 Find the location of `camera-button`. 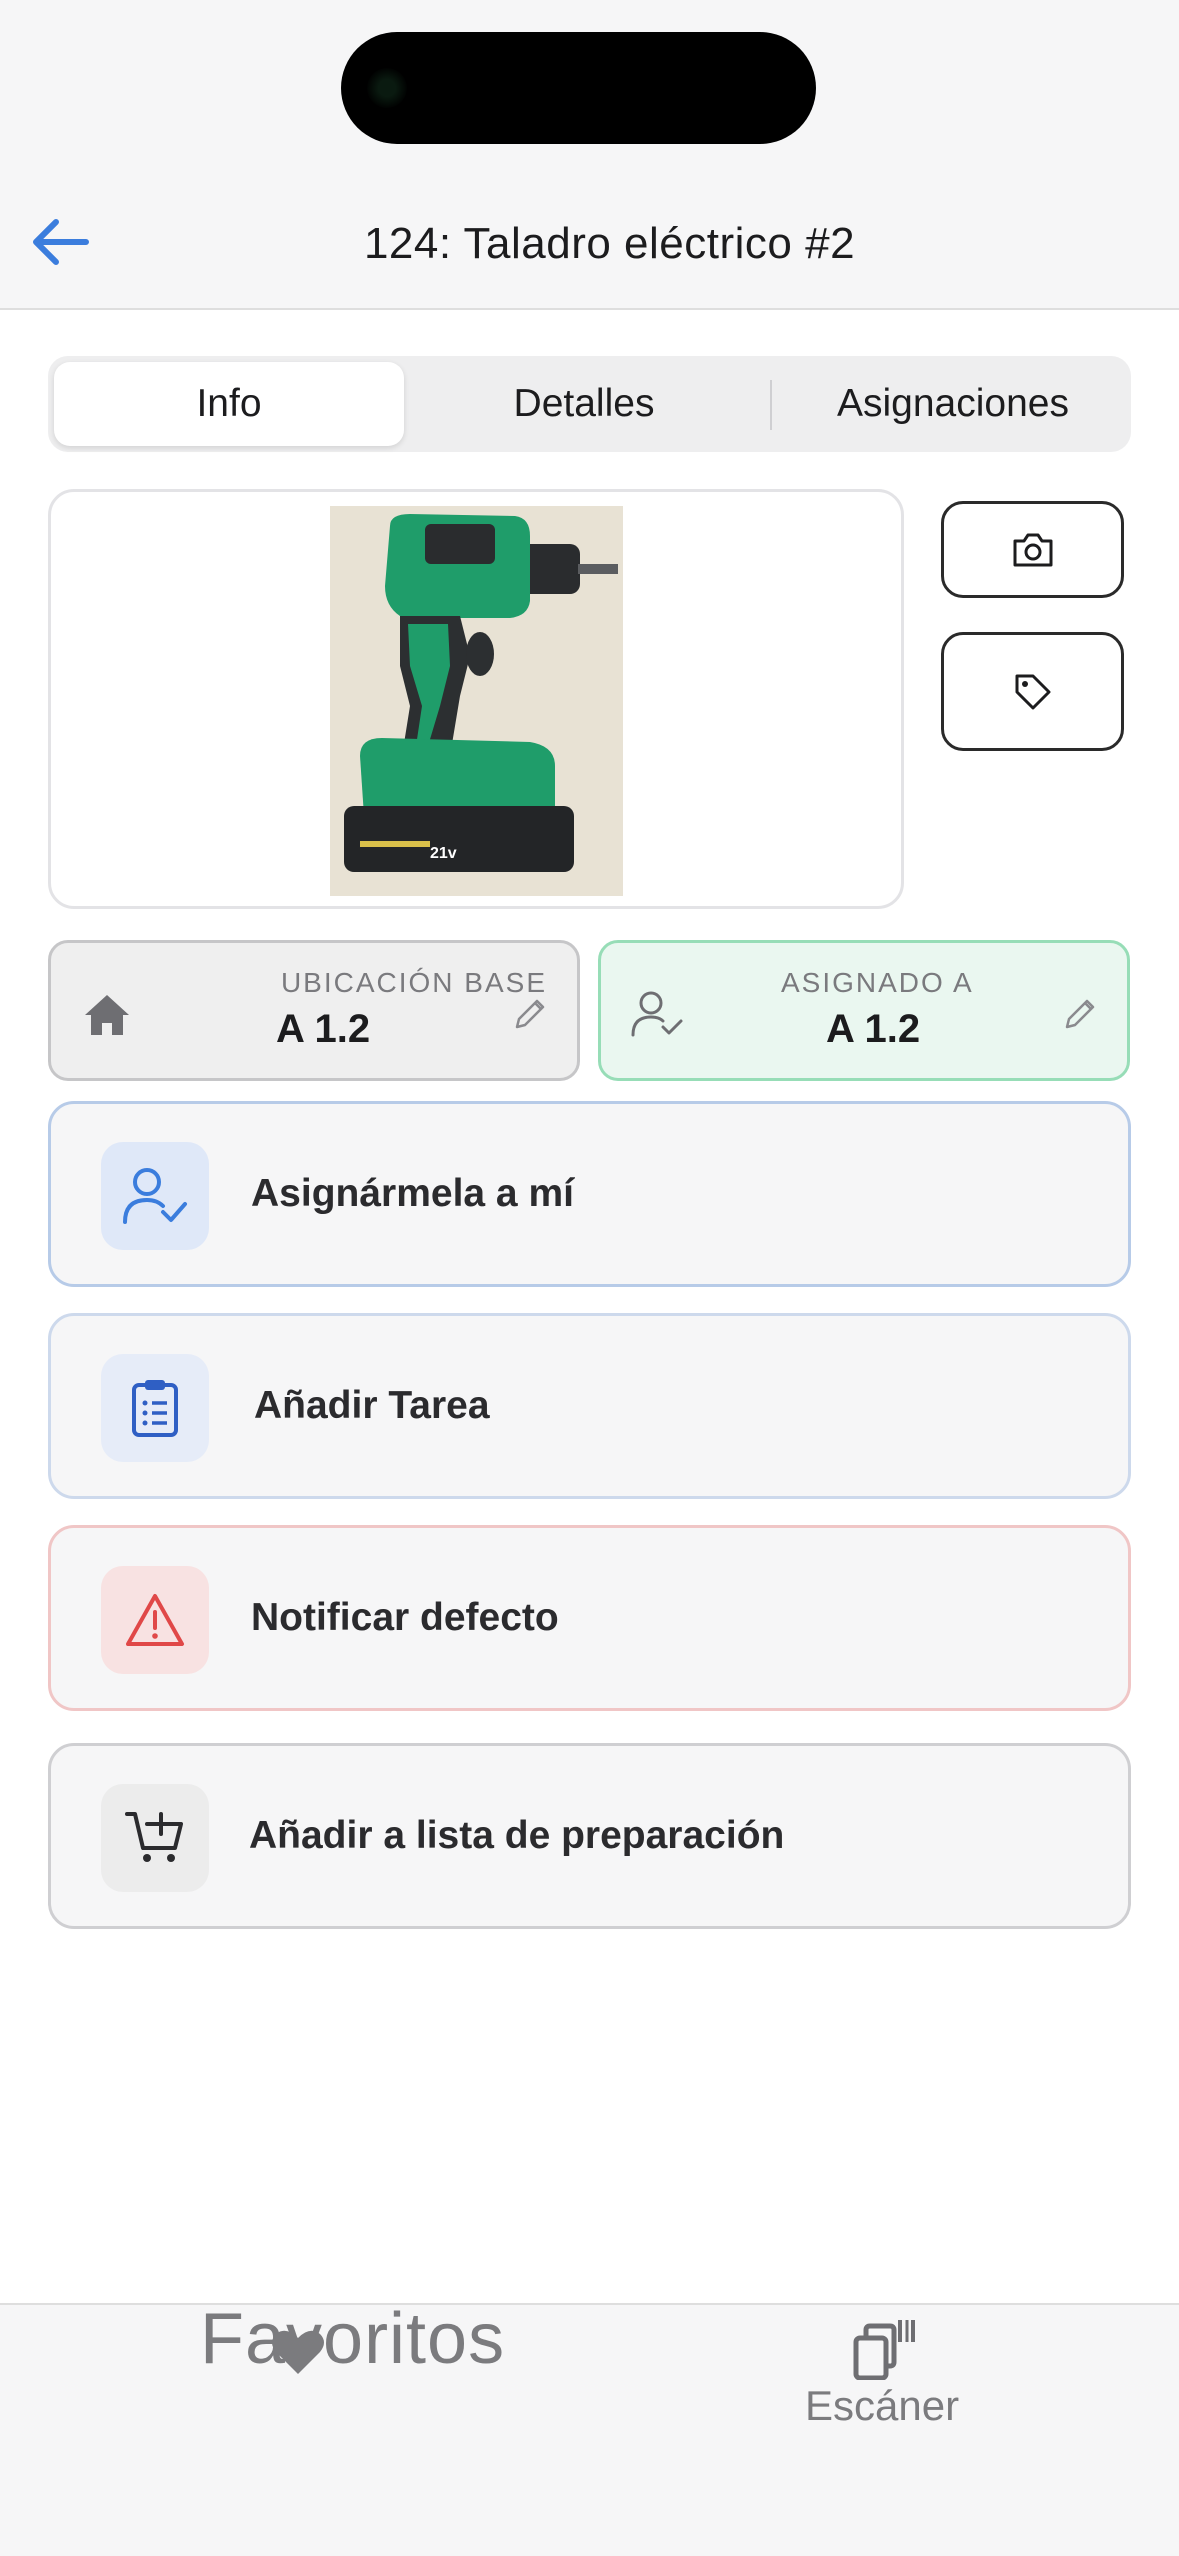

camera-button is located at coordinates (1032, 549).